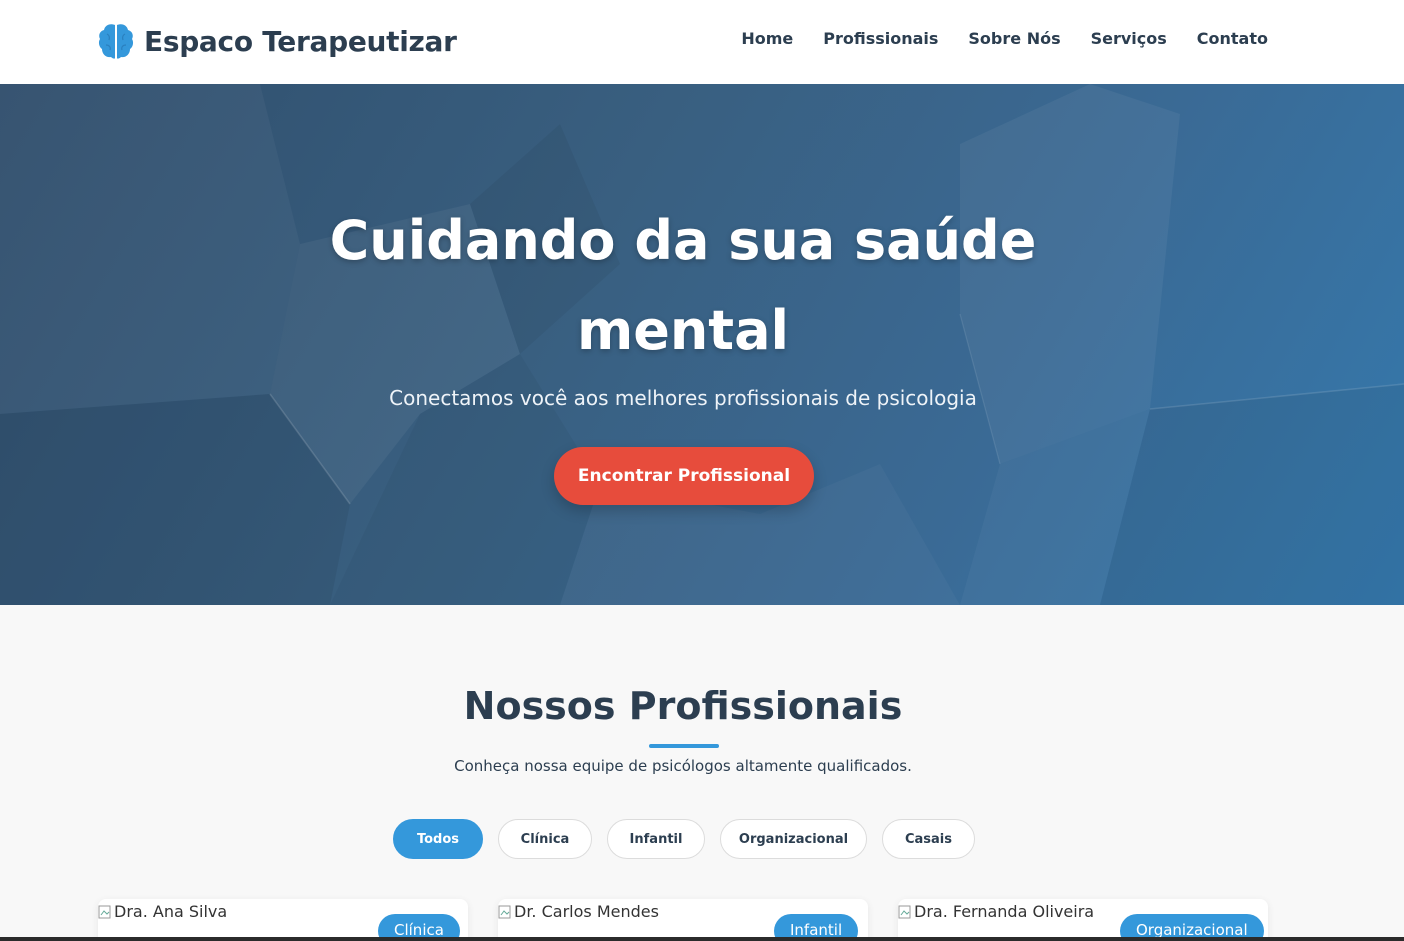 This screenshot has height=941, width=1404. I want to click on professional-photo: Dra. Fernanda Oliveira, so click(996, 911).